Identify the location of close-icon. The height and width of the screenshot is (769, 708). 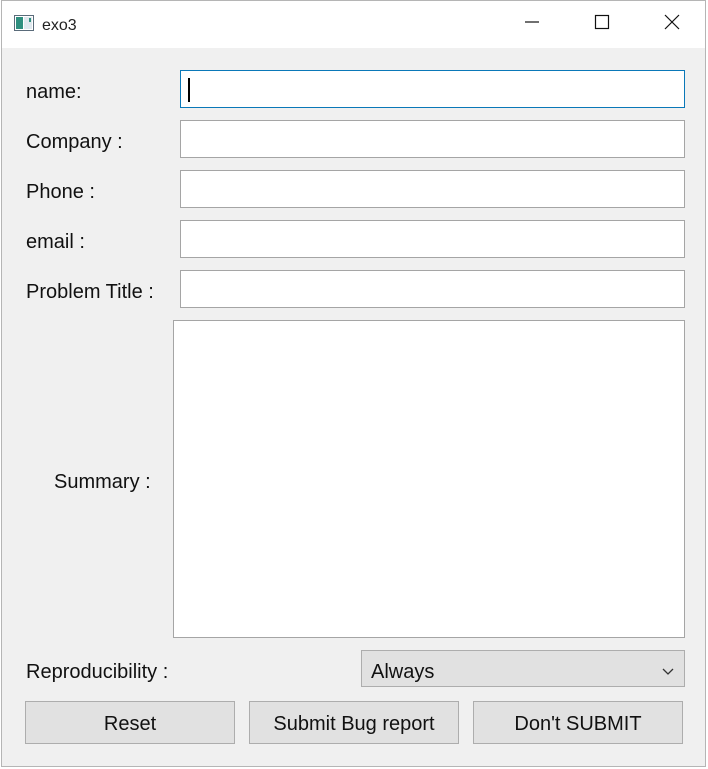
(672, 24).